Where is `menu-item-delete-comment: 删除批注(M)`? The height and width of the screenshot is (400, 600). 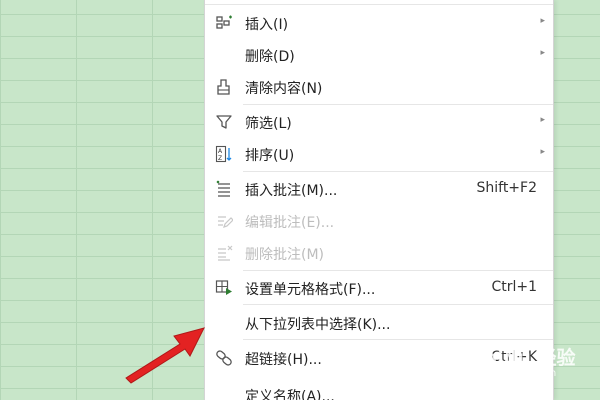
menu-item-delete-comment: 删除批注(M) is located at coordinates (379, 253).